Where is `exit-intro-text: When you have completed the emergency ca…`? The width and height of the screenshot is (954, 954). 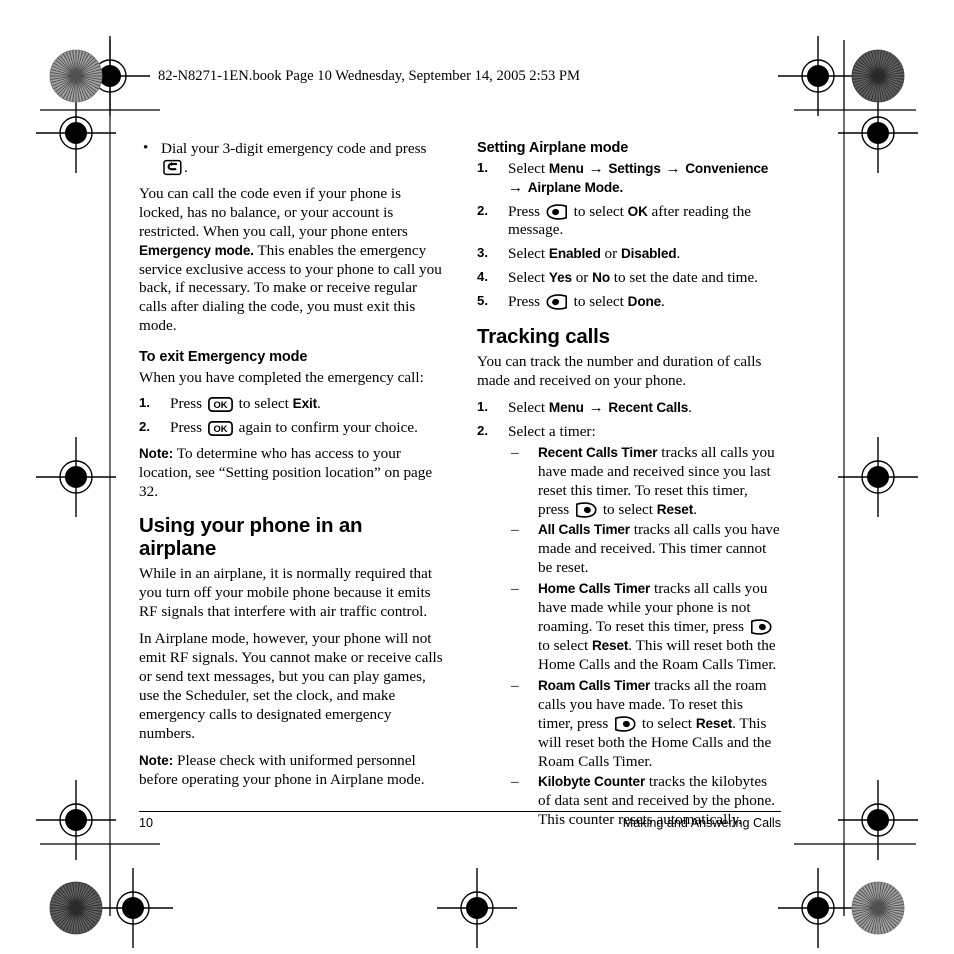 exit-intro-text: When you have completed the emergency ca… is located at coordinates (281, 377).